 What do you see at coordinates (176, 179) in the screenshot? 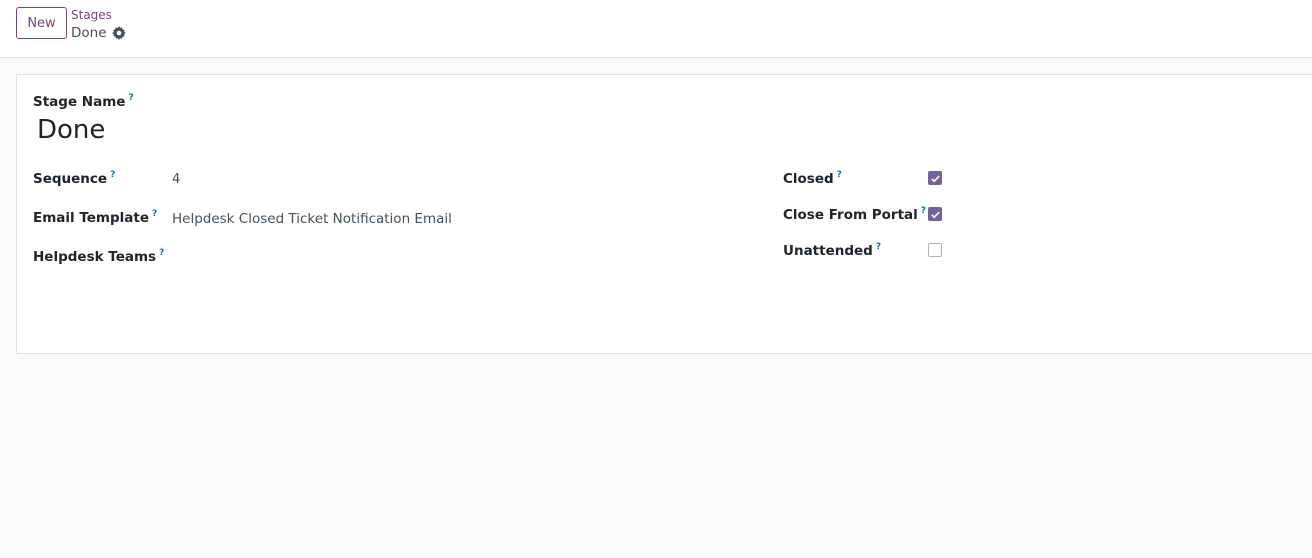
I see `sequence-field: 4` at bounding box center [176, 179].